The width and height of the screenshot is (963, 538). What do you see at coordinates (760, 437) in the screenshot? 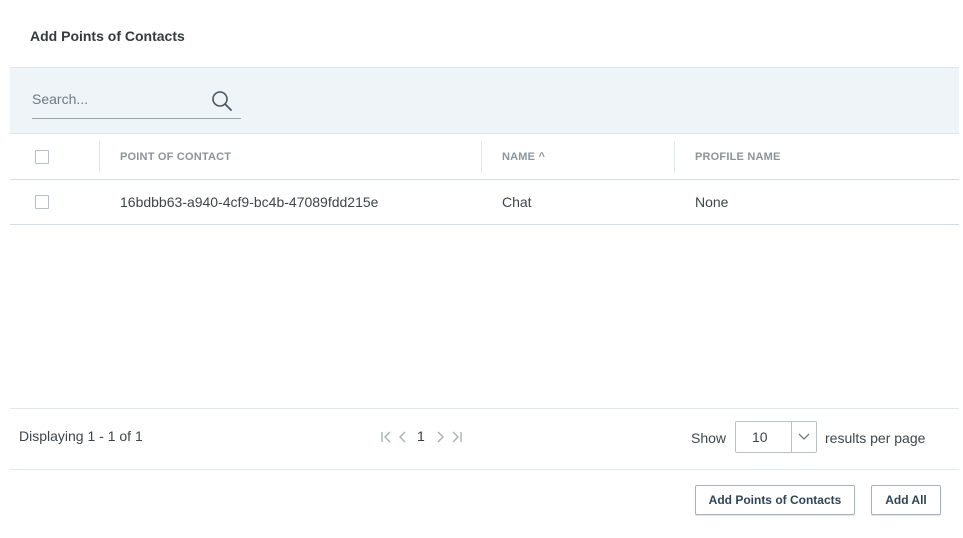
I see `page-size-value: 10` at bounding box center [760, 437].